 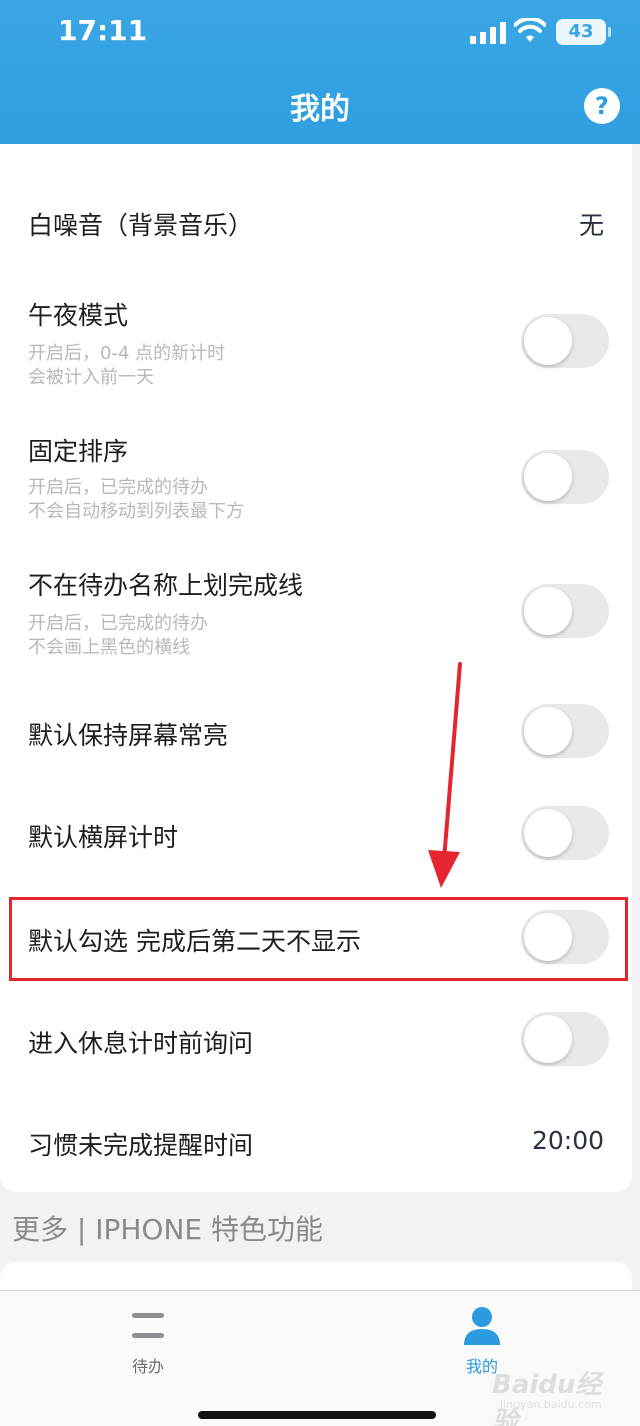 I want to click on app-header: 17:11 43 我的 ?, so click(x=320, y=72).